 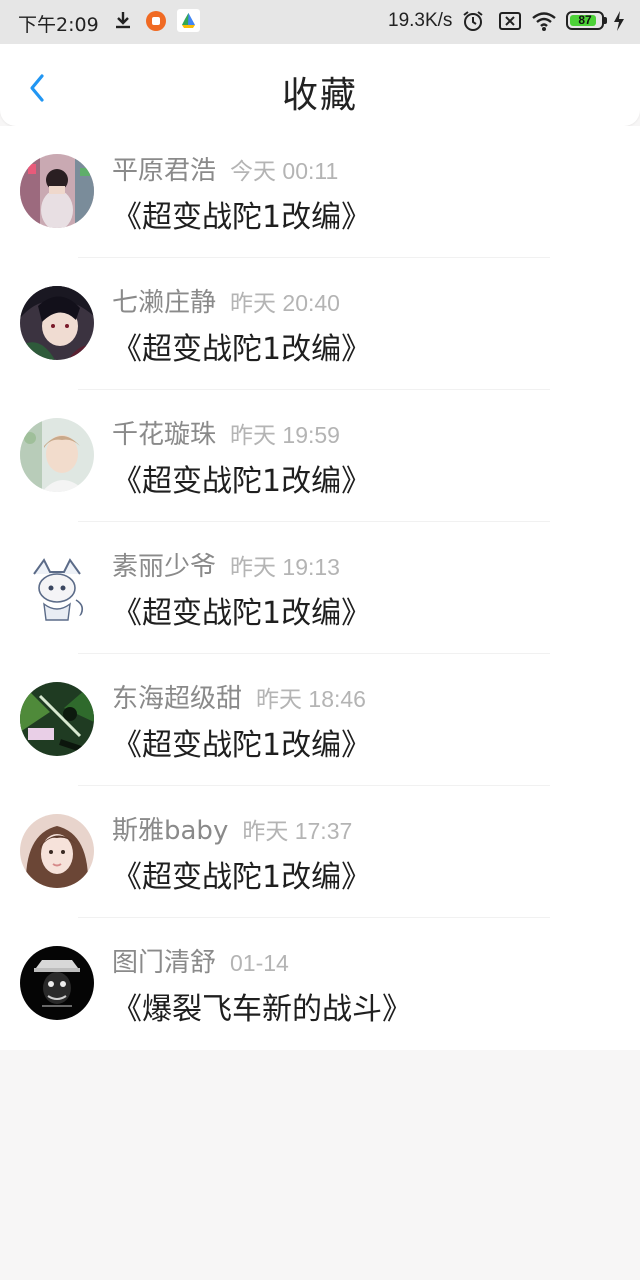 I want to click on post-time: 昨天 19:59, so click(x=285, y=435).